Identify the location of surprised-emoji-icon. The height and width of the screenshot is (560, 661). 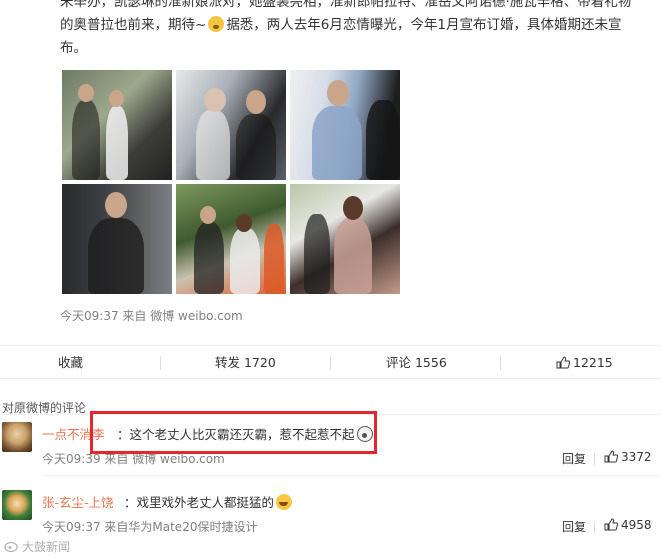
(216, 24).